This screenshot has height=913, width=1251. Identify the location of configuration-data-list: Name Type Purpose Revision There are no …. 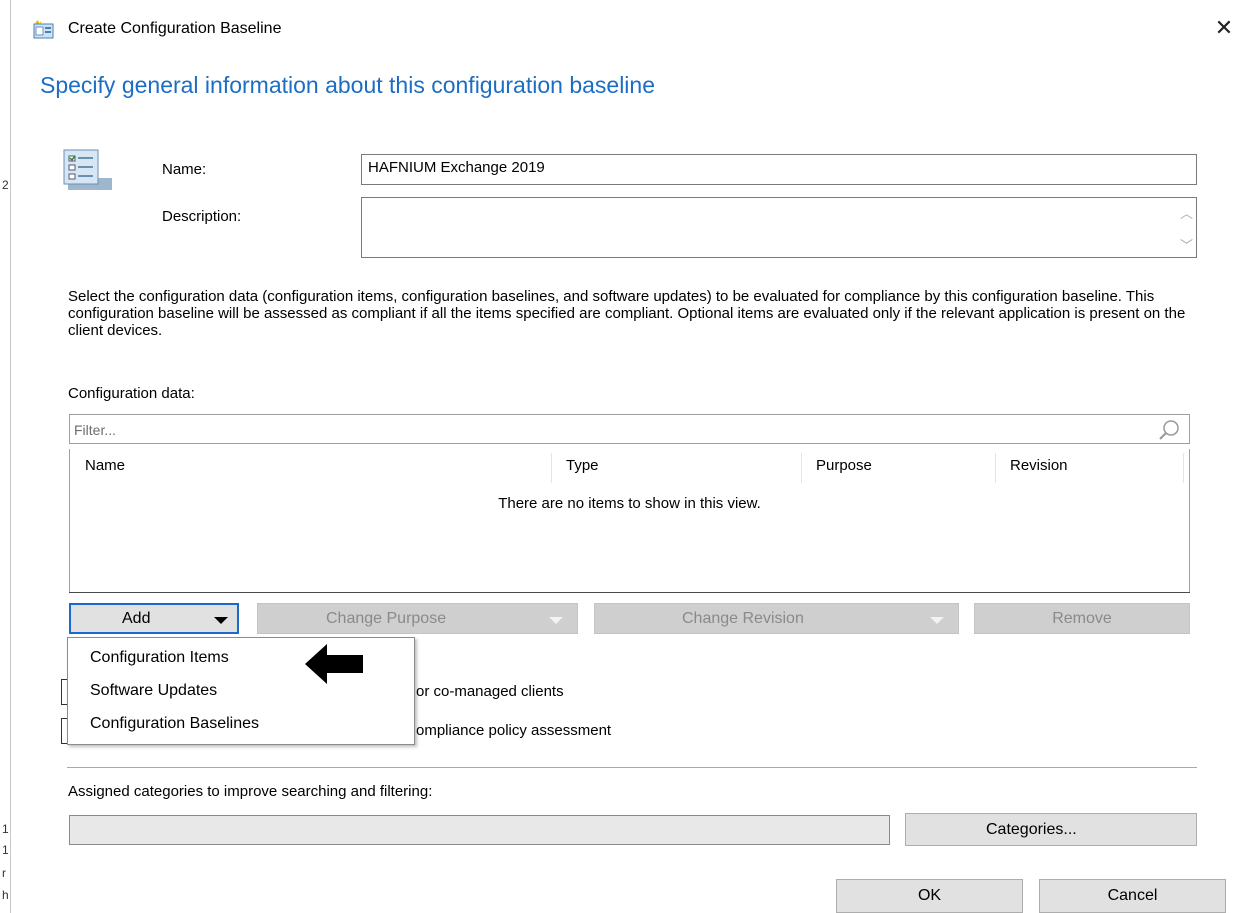
(629, 521).